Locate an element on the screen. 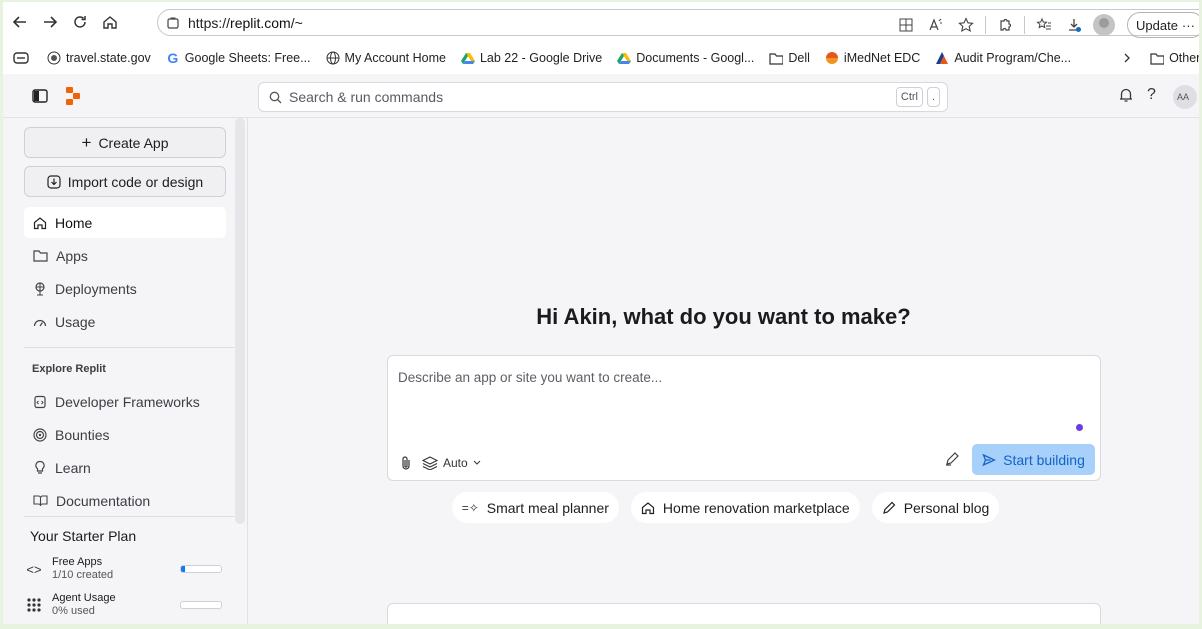  create-app-button: + Create App is located at coordinates (125, 142).